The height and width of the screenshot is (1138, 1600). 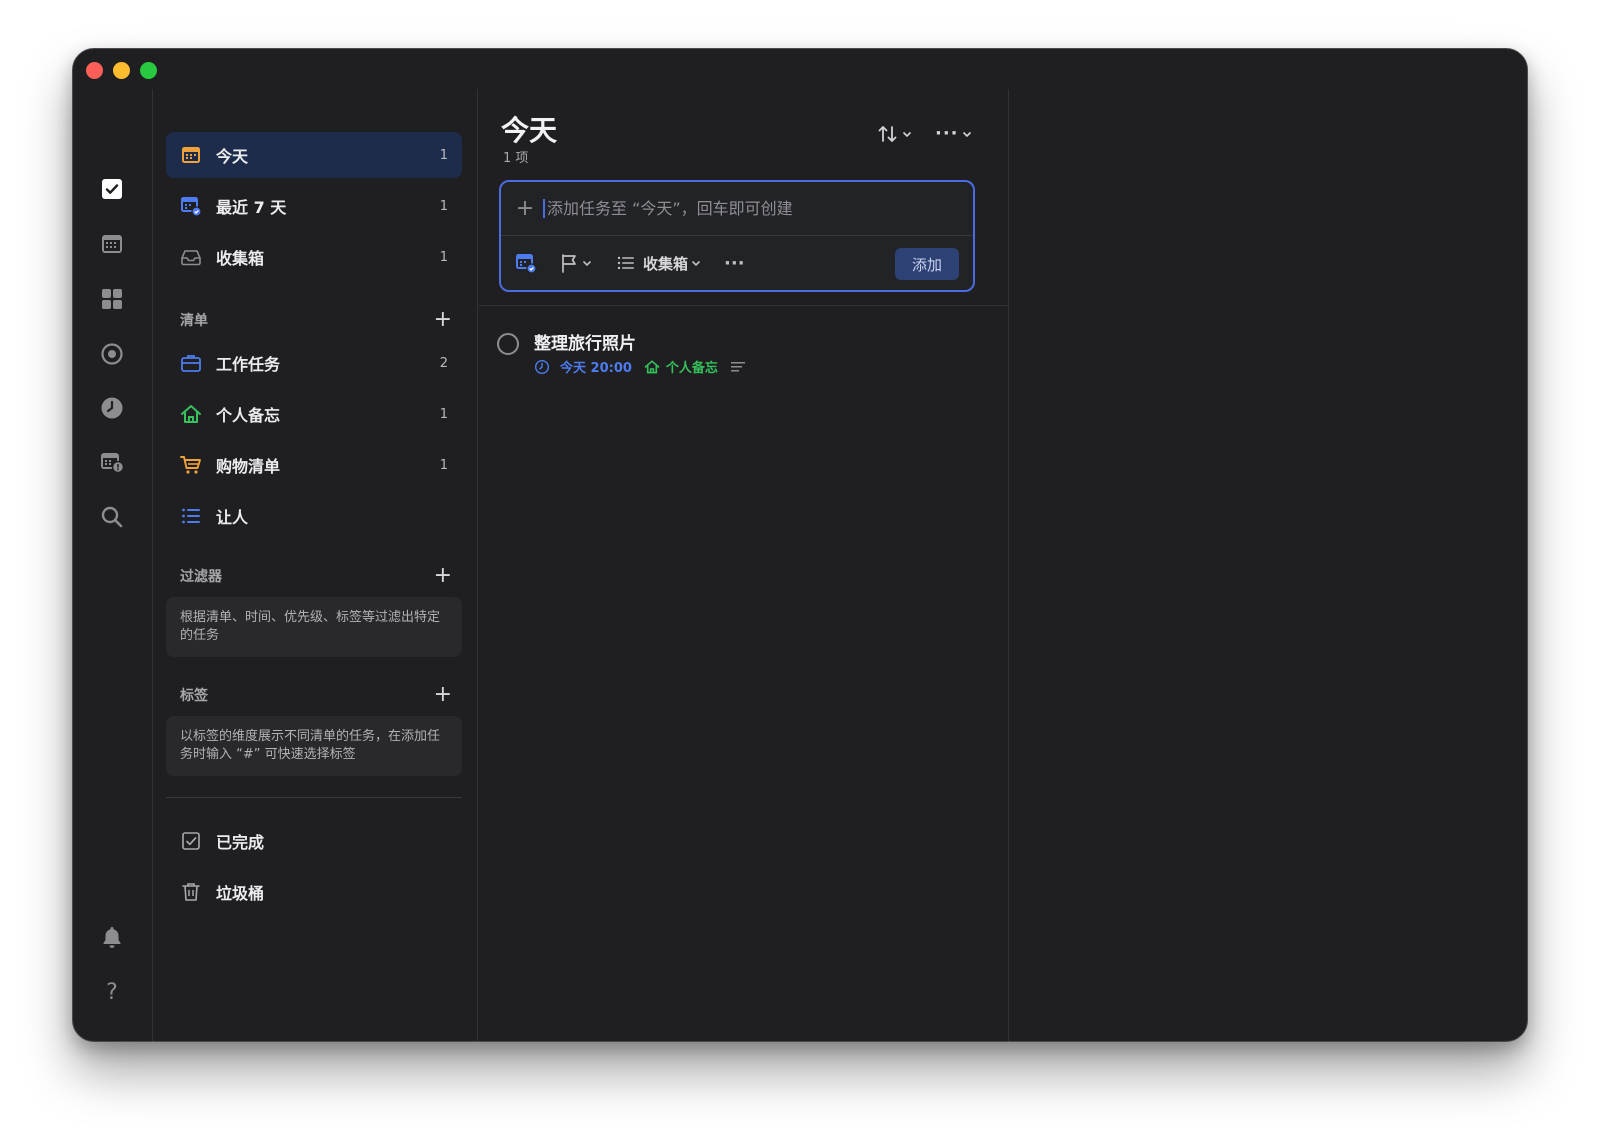 I want to click on sidebar-item-next-7-days: 最近 7 天 1, so click(x=314, y=206).